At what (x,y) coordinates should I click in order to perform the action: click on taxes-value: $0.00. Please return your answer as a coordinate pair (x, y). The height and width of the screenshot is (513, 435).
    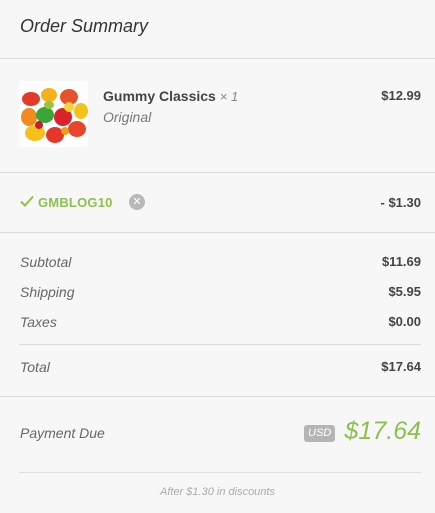
    Looking at the image, I should click on (404, 321).